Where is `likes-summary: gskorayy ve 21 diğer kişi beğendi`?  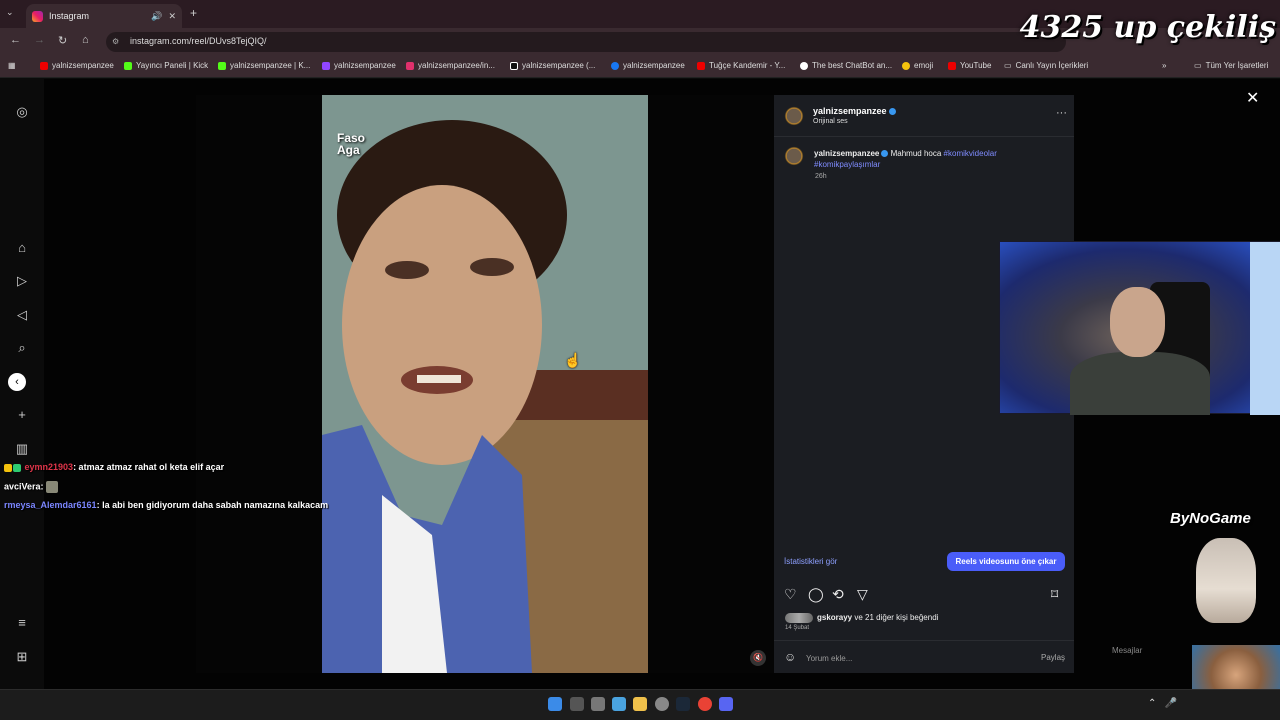 likes-summary: gskorayy ve 21 diğer kişi beğendi is located at coordinates (877, 617).